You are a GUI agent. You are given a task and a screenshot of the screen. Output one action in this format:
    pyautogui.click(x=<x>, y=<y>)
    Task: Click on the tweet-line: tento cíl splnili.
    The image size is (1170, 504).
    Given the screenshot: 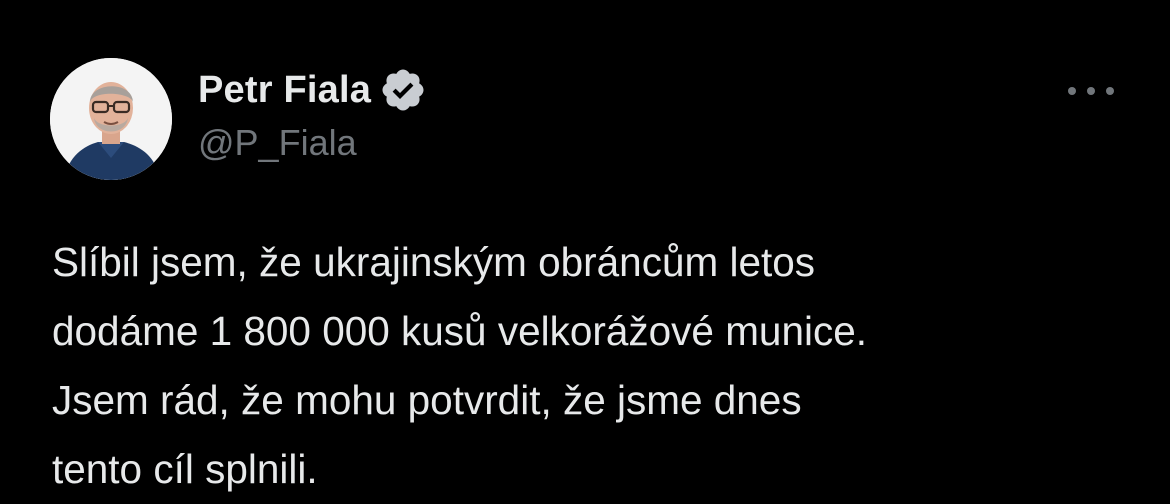 What is the action you would take?
    pyautogui.click(x=185, y=469)
    